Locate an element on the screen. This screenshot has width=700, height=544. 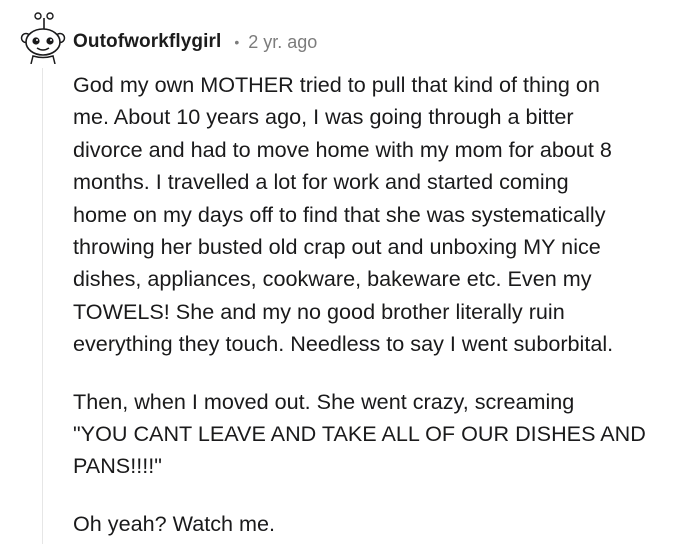
thread-line is located at coordinates (42, 306).